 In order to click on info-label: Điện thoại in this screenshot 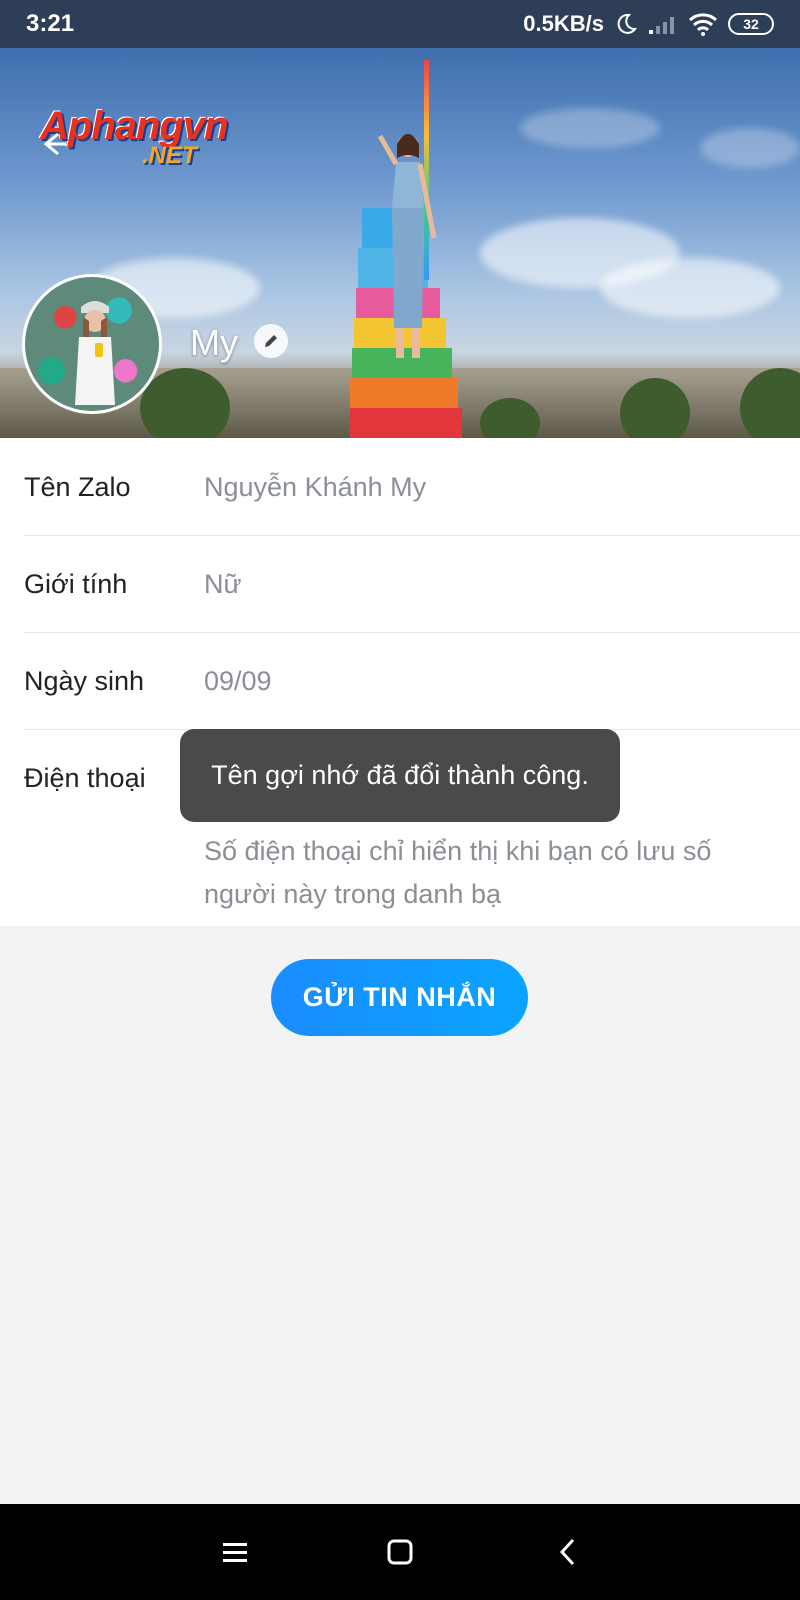, I will do `click(85, 778)`.